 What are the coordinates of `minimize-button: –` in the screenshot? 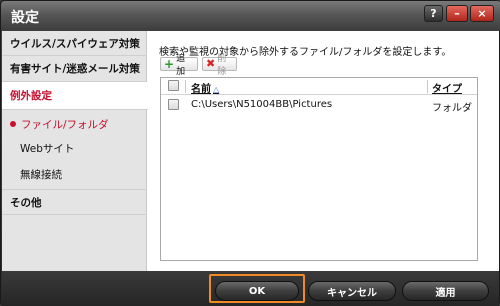 It's located at (457, 13).